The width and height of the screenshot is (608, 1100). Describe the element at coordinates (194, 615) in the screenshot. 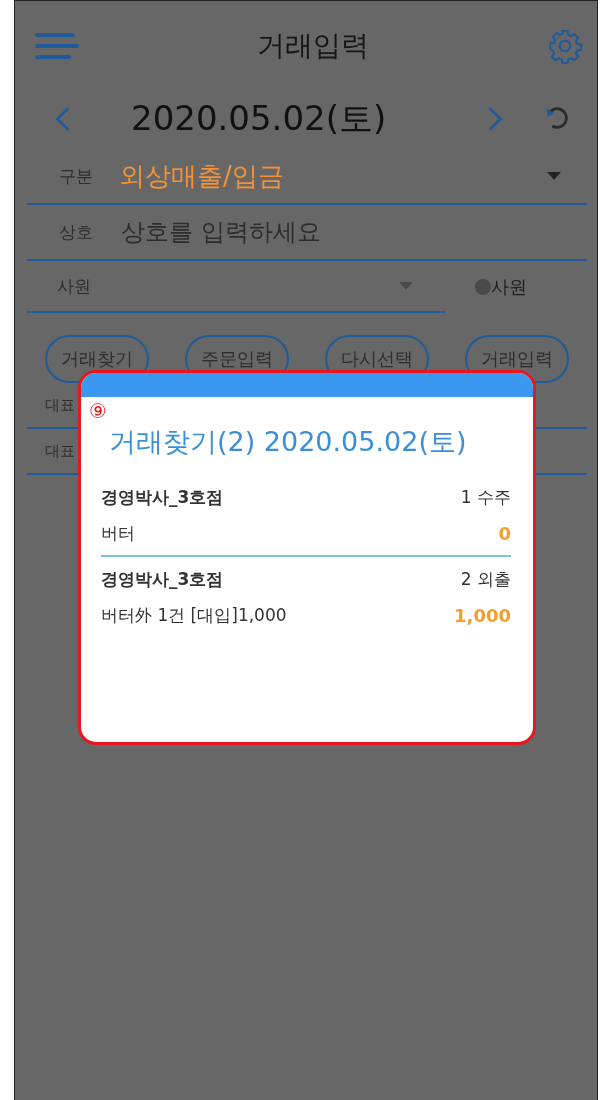

I see `item-detail: 버터外 1건 [대입]1,000` at that location.